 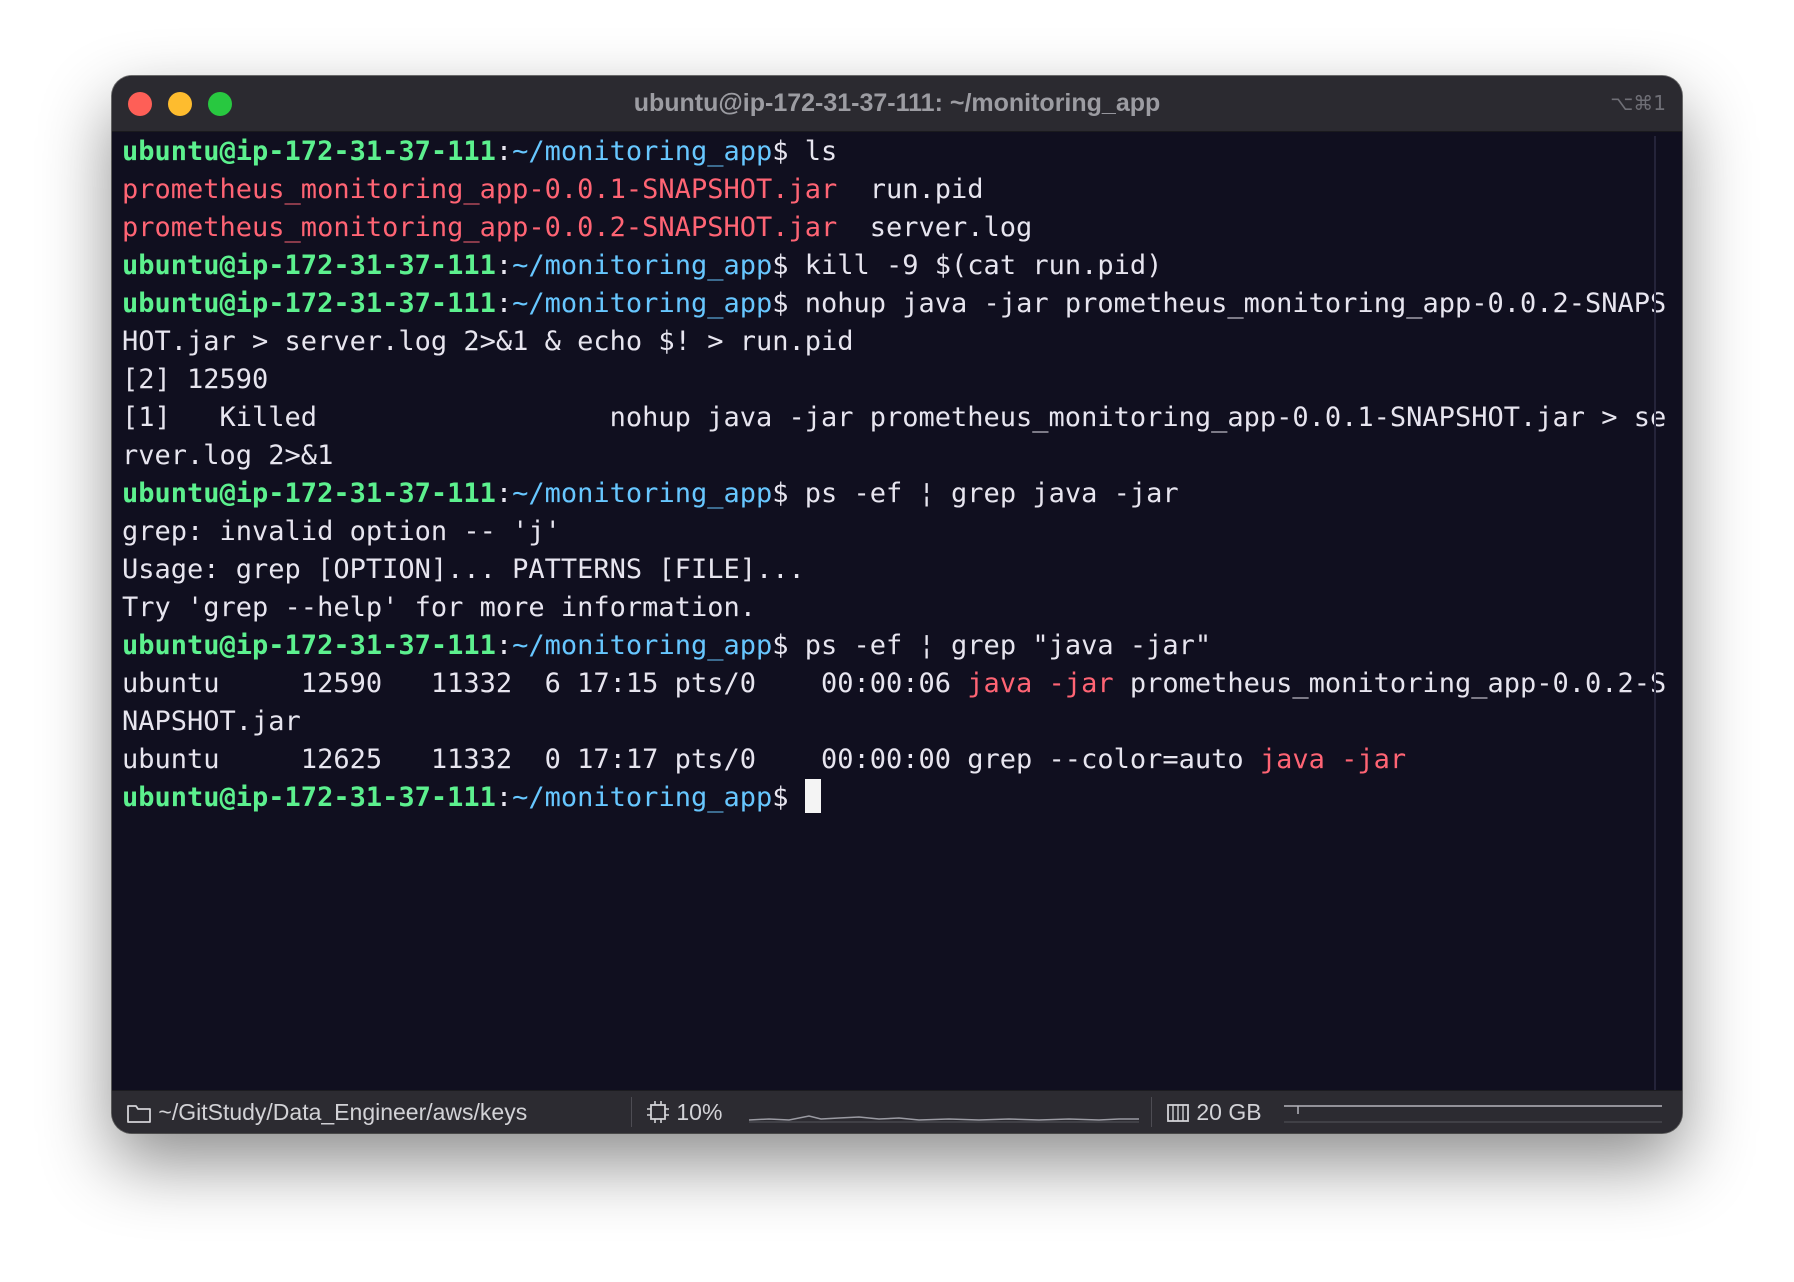 I want to click on file-name: server.log, so click(x=935, y=227).